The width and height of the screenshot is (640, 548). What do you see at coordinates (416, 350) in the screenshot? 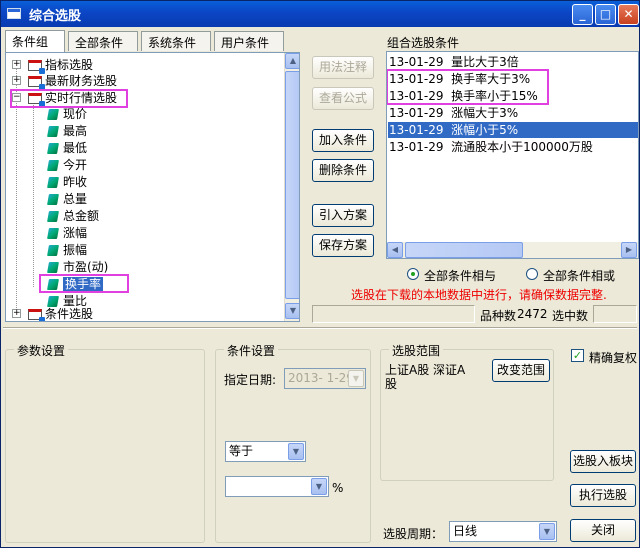
I see `range-title: 选股范围` at bounding box center [416, 350].